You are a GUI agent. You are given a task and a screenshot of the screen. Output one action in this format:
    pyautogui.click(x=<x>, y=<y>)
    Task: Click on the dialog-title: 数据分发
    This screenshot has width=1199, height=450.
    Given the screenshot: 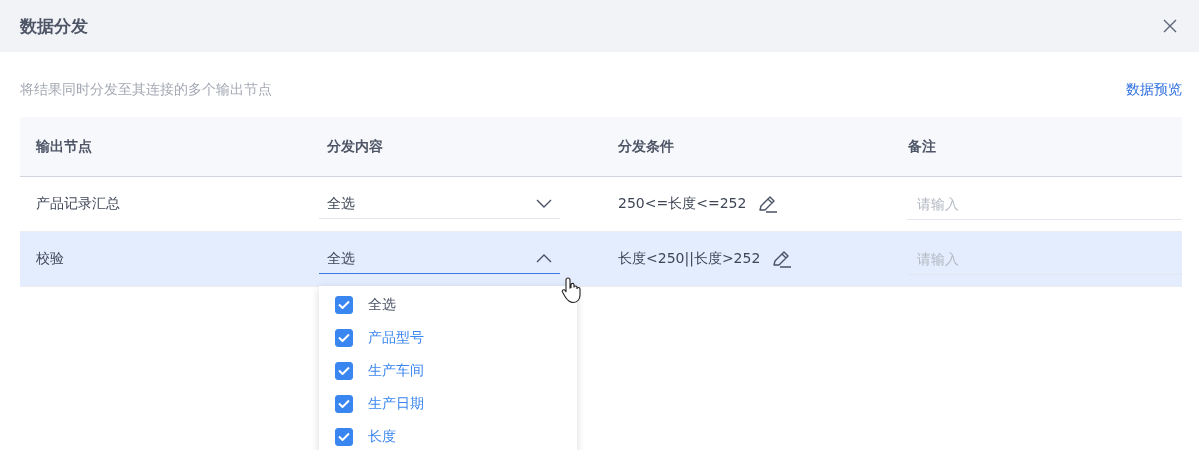 What is the action you would take?
    pyautogui.click(x=54, y=26)
    